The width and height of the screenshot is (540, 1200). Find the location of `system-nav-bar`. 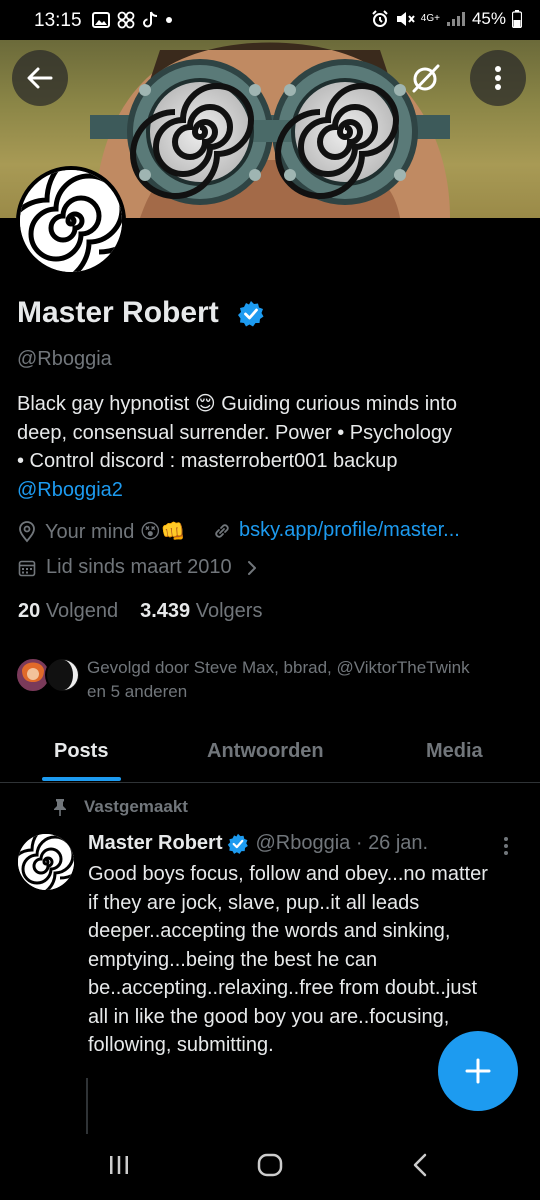

system-nav-bar is located at coordinates (270, 1167).